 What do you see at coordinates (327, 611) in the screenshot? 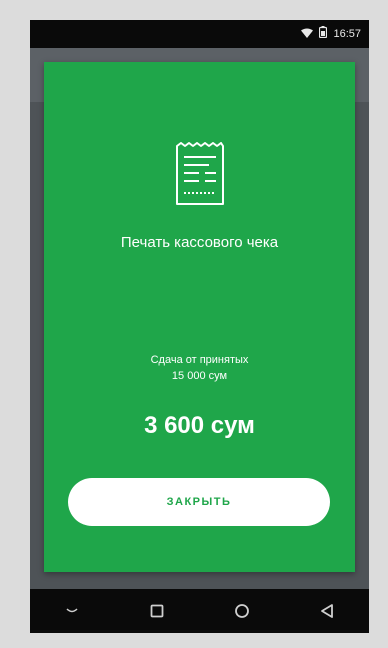
I see `back-icon` at bounding box center [327, 611].